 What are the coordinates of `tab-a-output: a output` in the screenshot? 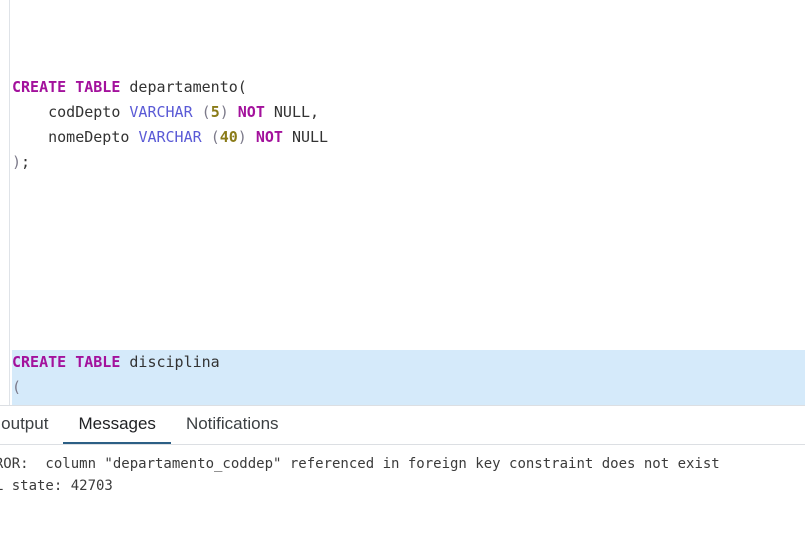 It's located at (31, 425).